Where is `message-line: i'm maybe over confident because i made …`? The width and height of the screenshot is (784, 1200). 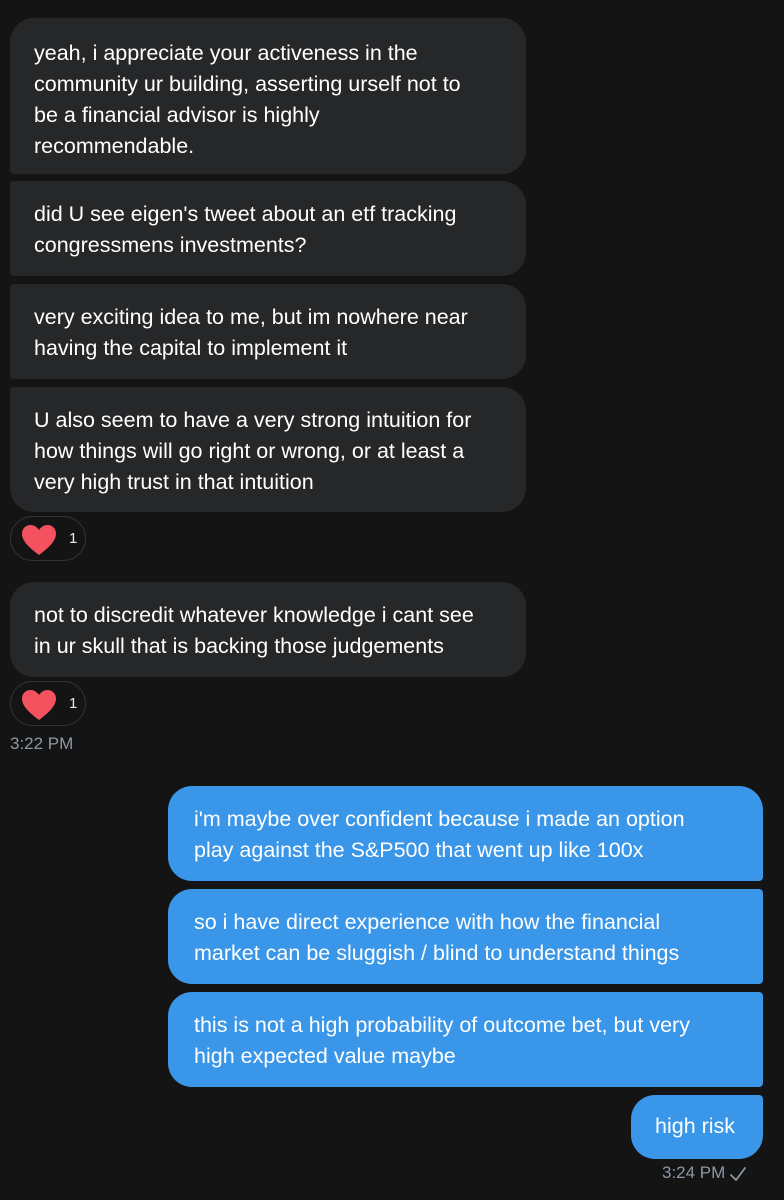 message-line: i'm maybe over confident because i made … is located at coordinates (439, 819).